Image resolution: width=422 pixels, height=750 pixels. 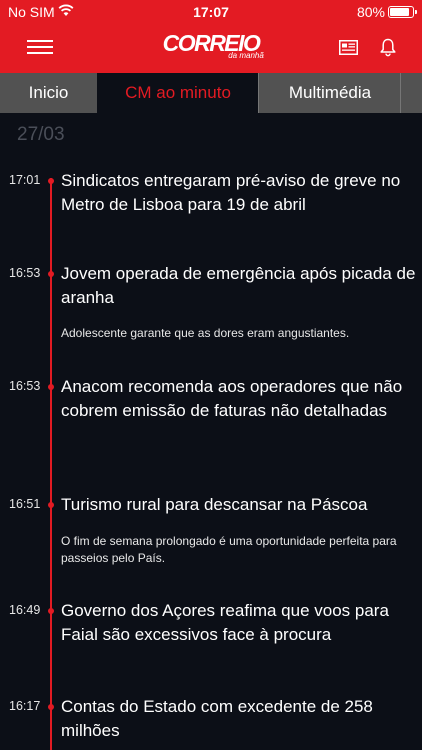 I want to click on logo-sub-text: da manhã, so click(x=246, y=55).